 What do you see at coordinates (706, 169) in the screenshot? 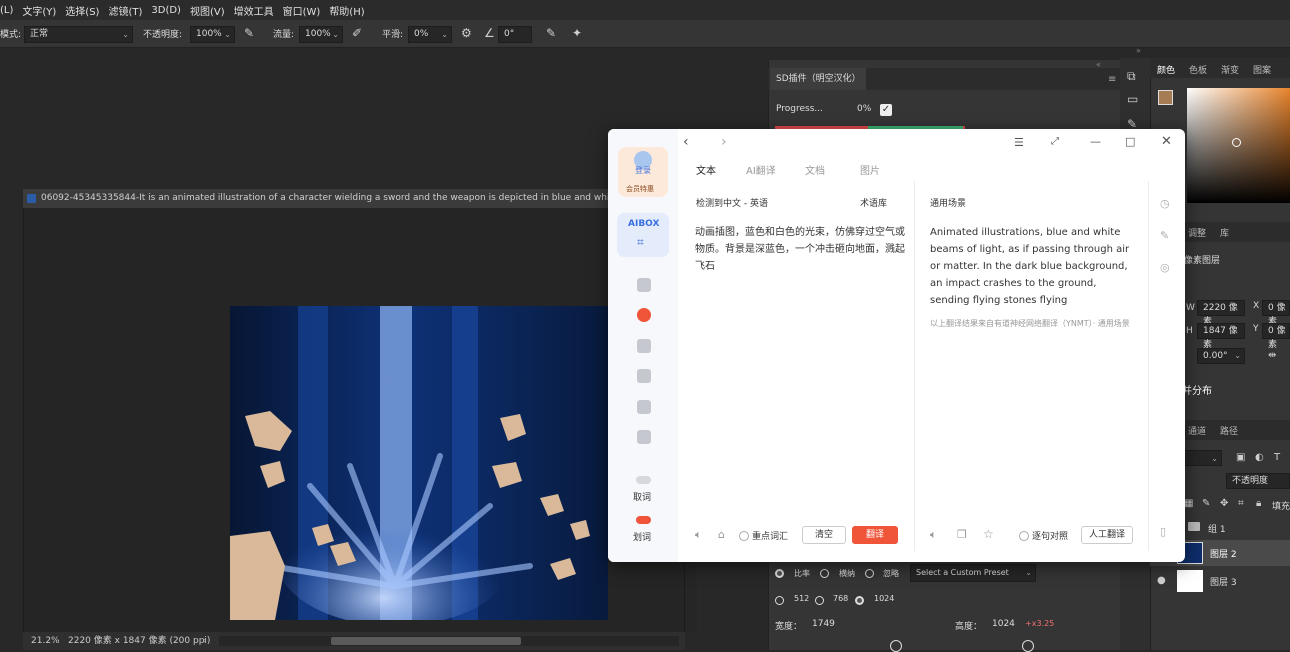
I see `tab-text: 文本` at bounding box center [706, 169].